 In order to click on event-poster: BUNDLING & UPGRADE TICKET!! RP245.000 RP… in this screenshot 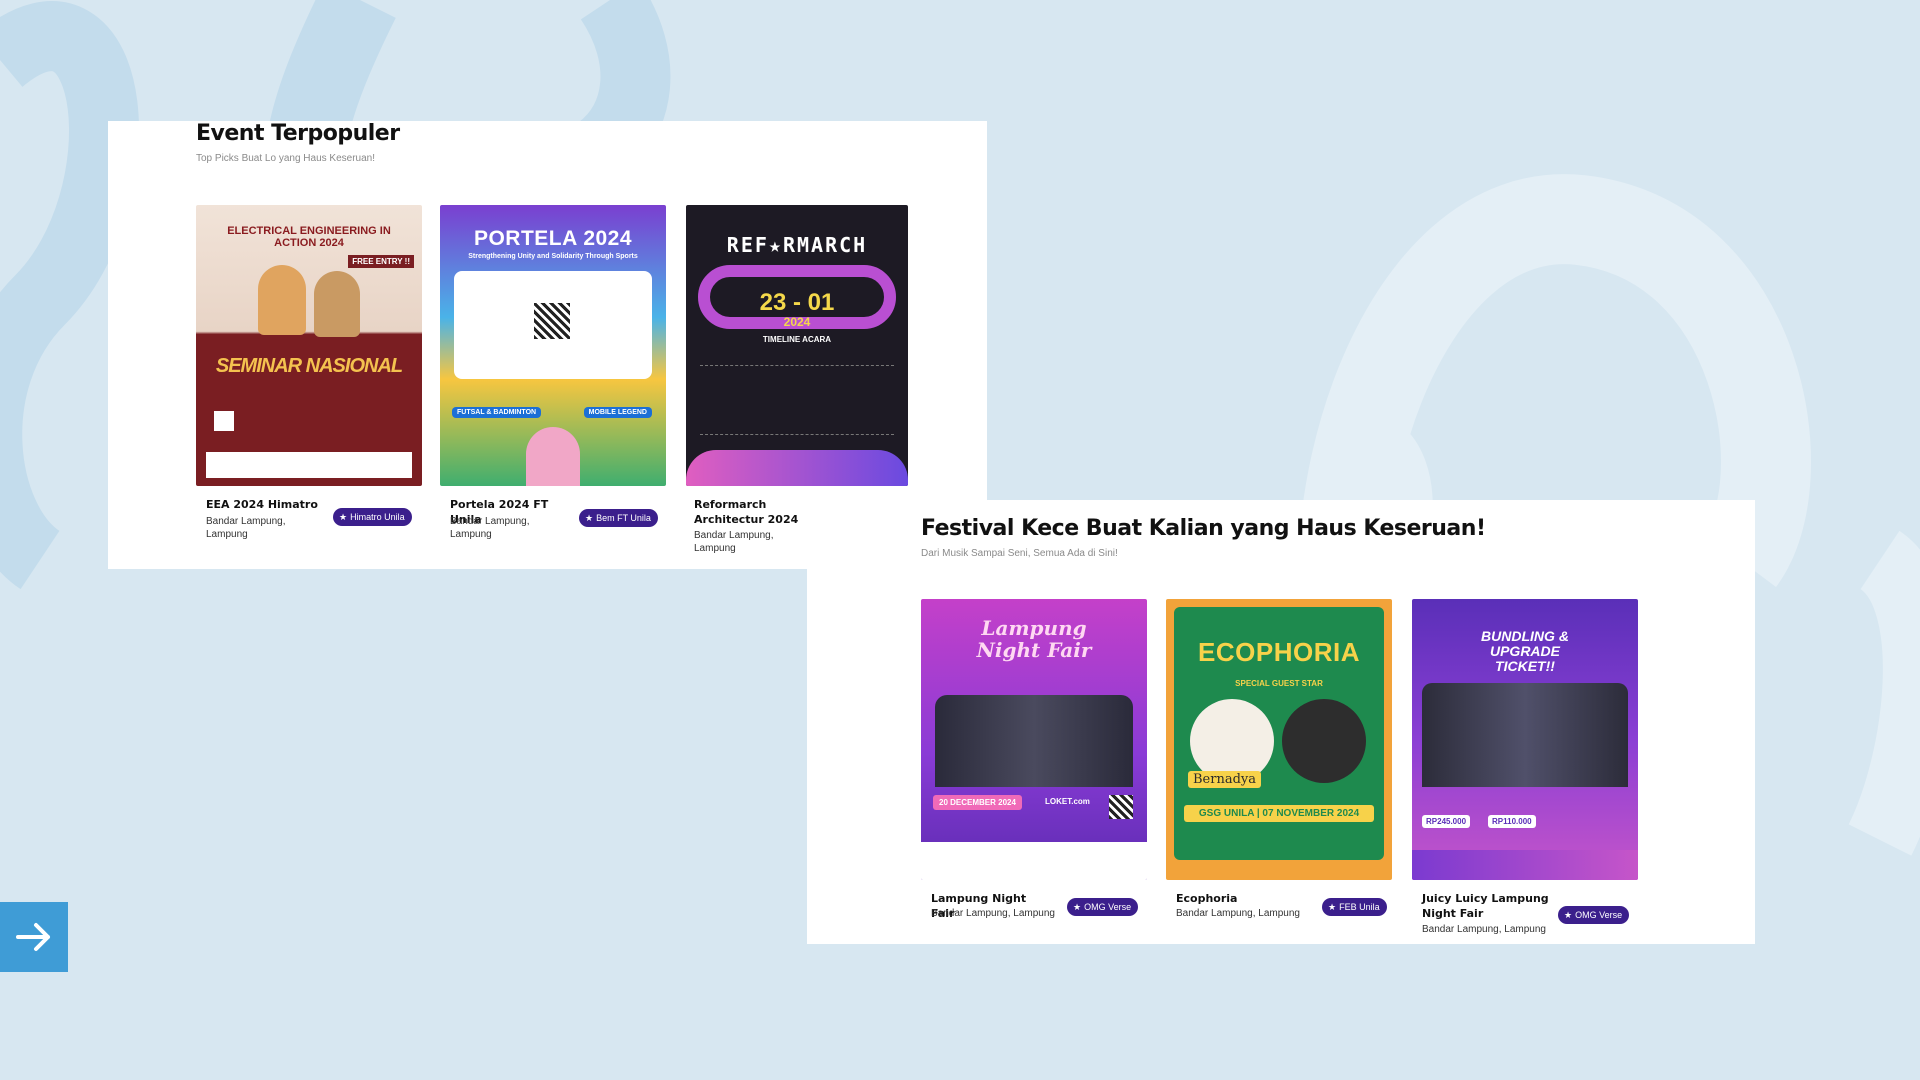, I will do `click(1525, 739)`.